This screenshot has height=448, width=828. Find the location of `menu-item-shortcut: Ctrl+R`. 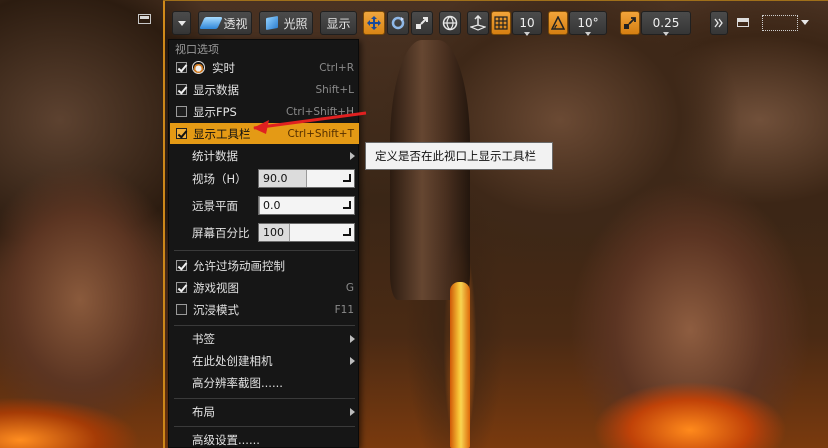

menu-item-shortcut: Ctrl+R is located at coordinates (336, 67).